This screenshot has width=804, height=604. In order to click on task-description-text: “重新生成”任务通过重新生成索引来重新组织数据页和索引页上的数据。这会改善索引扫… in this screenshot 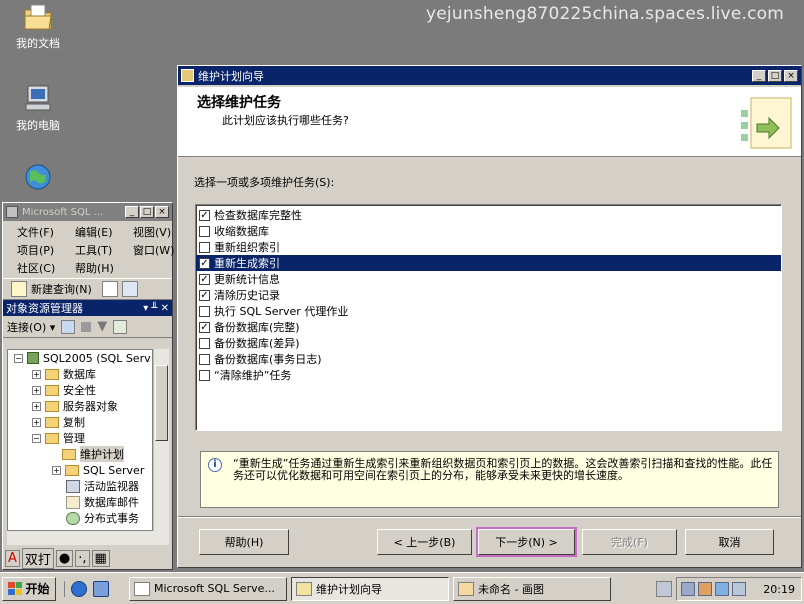, I will do `click(503, 469)`.